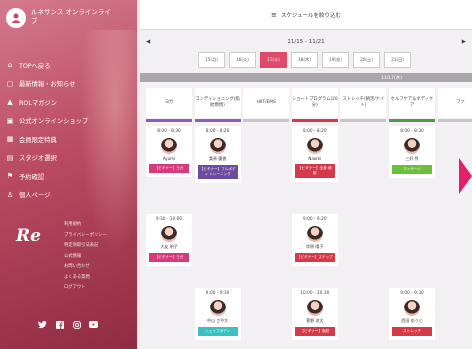 Image resolution: width=472 pixels, height=349 pixels. Describe the element at coordinates (10, 194) in the screenshot. I see `person-icon: ♙` at that location.